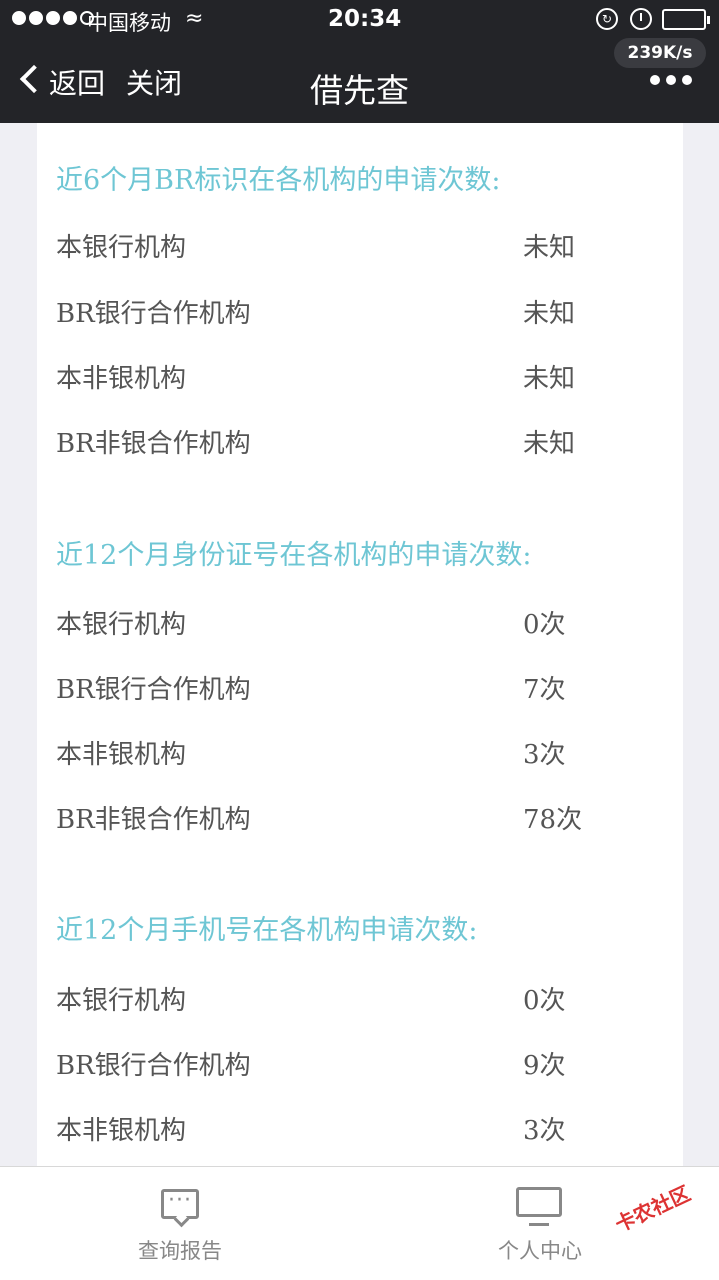 The image size is (719, 1280). I want to click on page-title: 借先查, so click(359, 90).